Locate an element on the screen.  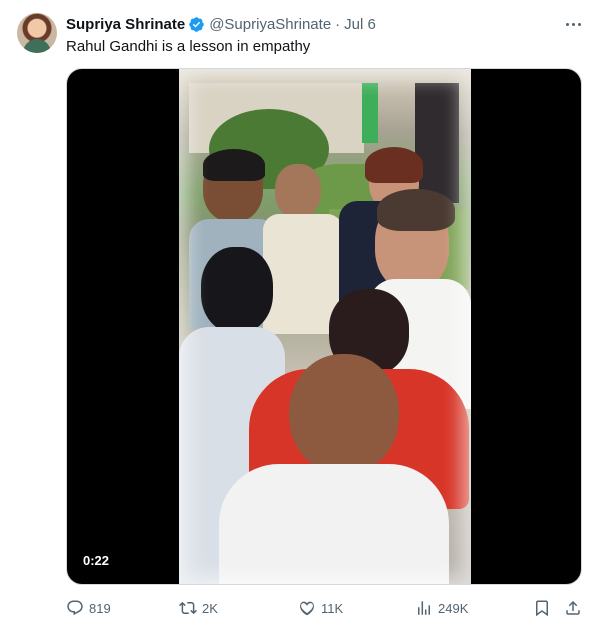
share-icon is located at coordinates (573, 607).